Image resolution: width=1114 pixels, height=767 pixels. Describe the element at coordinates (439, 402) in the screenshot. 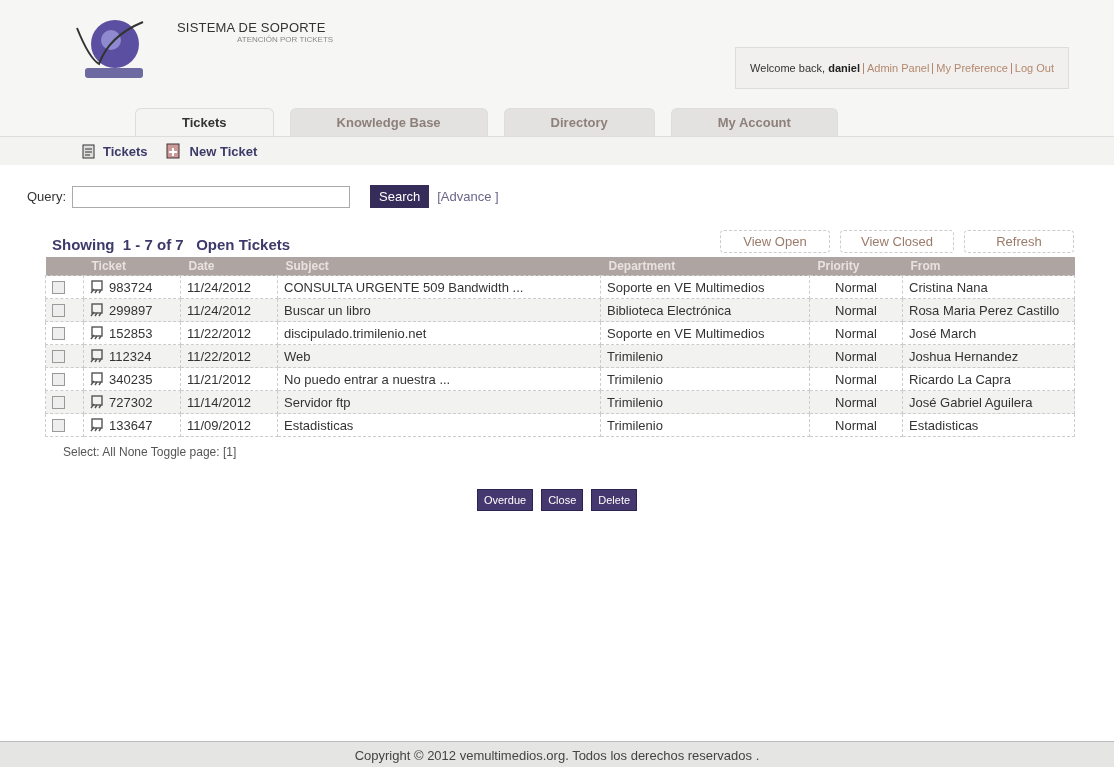

I see `subject-cell: Servidor ftp` at that location.